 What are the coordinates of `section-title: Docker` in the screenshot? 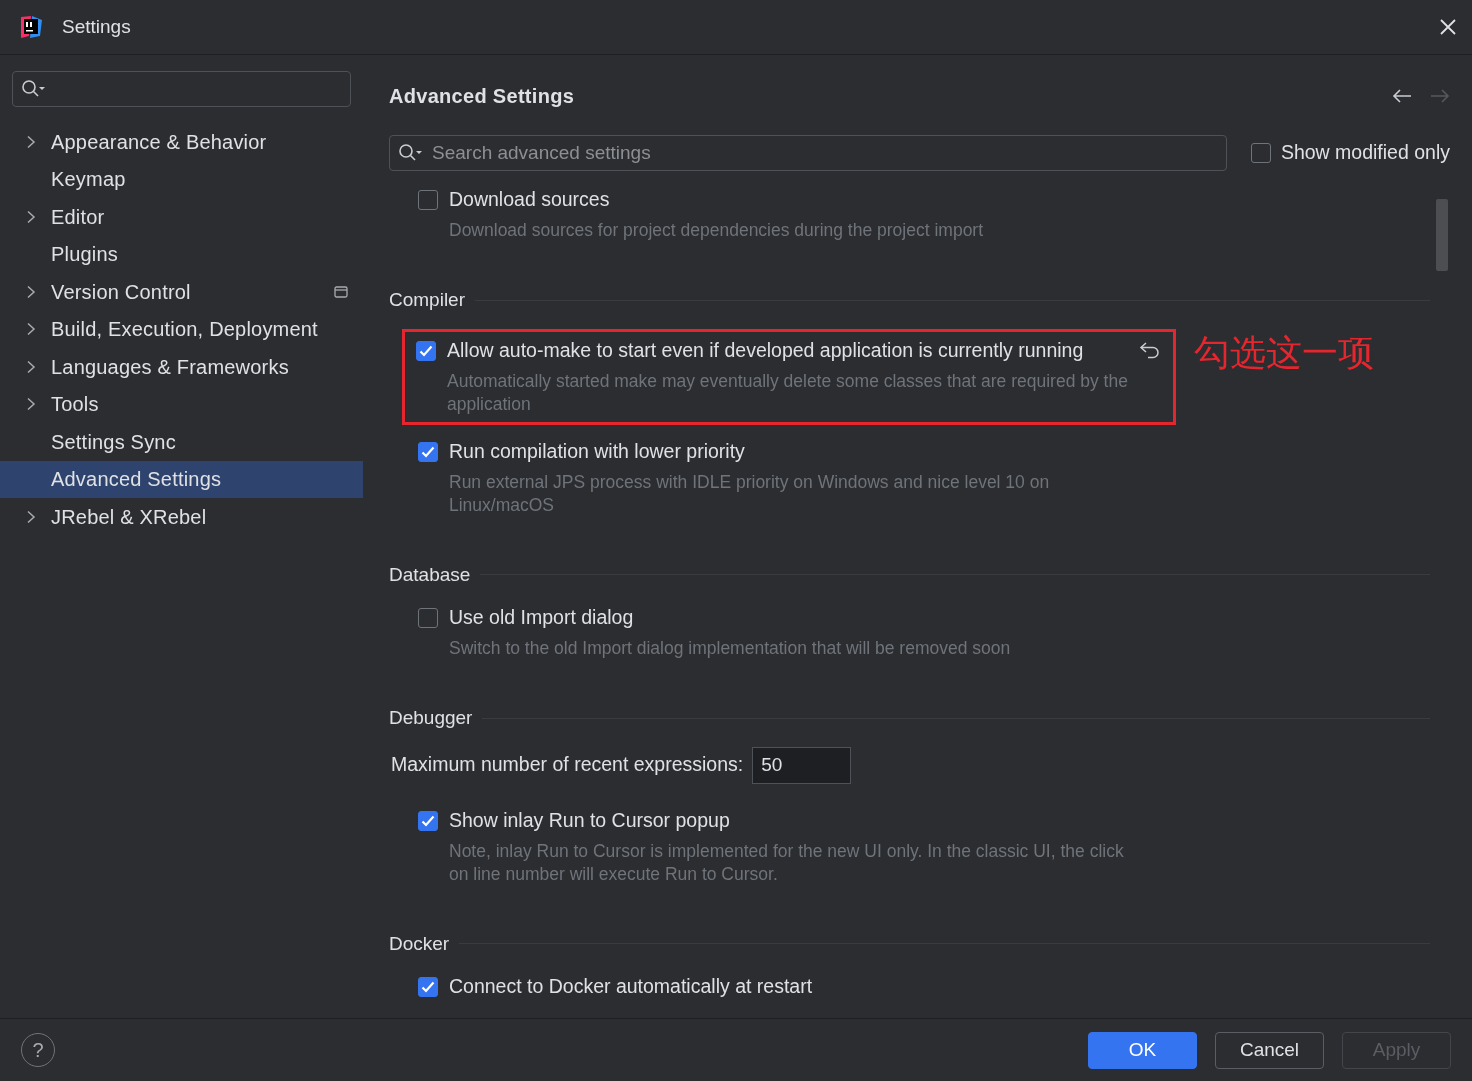 It's located at (419, 943).